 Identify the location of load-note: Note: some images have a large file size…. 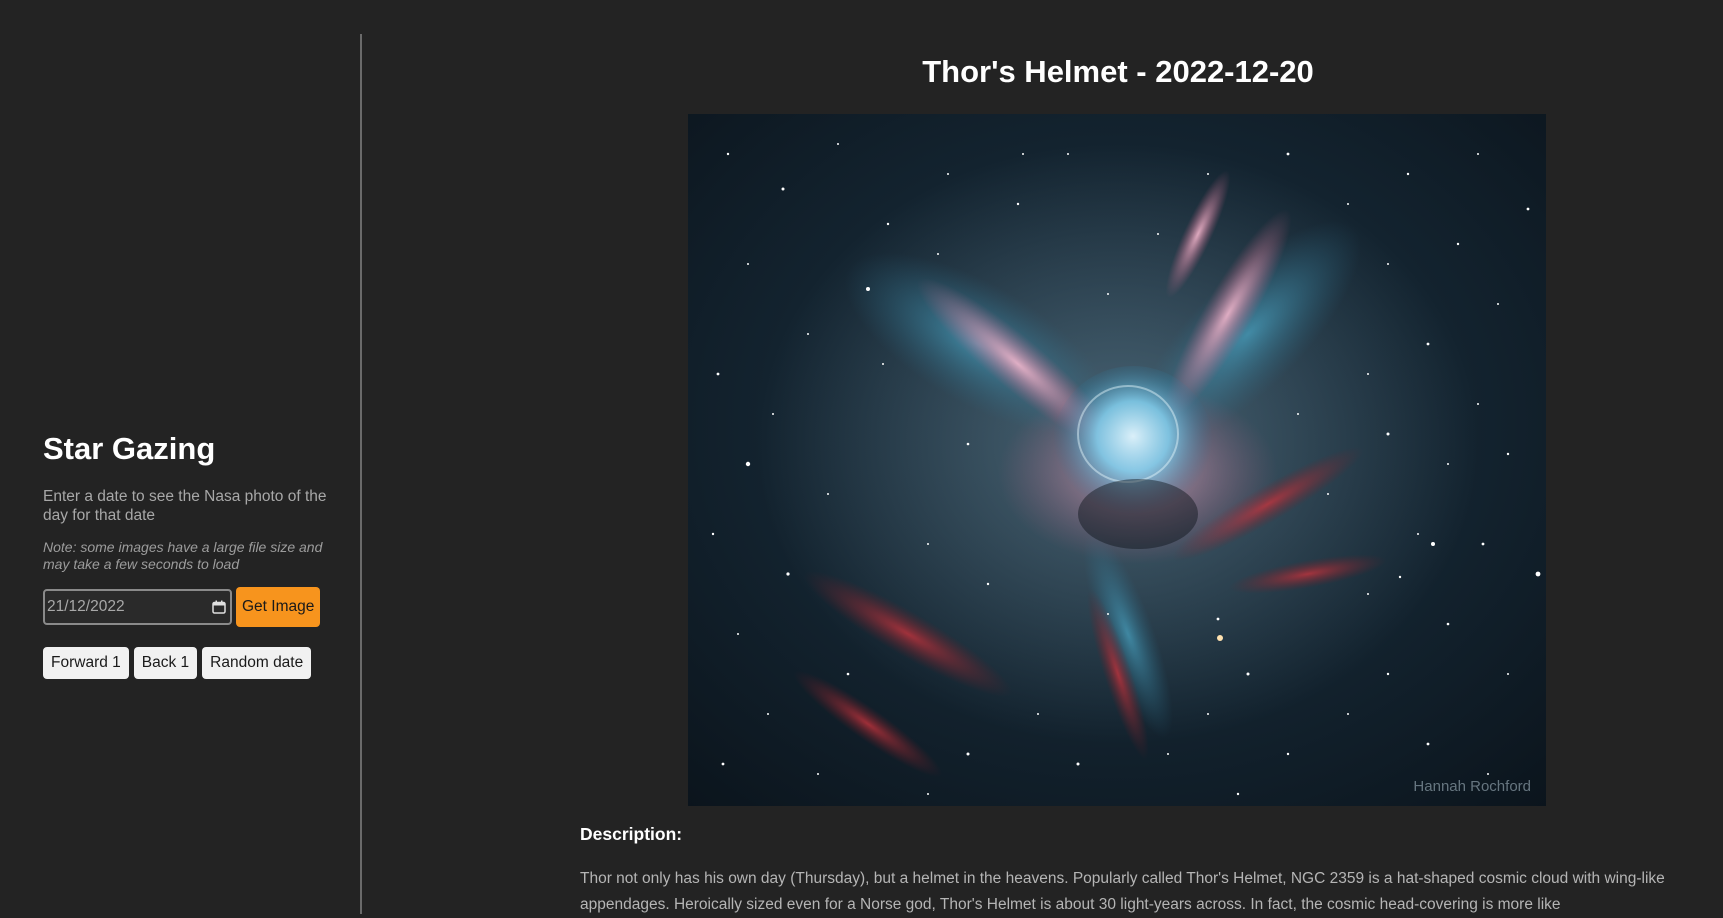
(183, 556).